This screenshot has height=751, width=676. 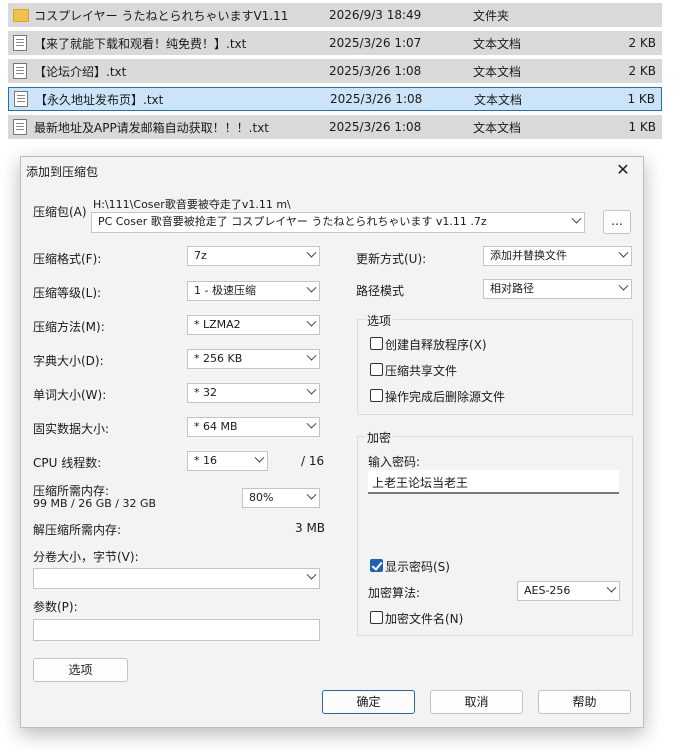 What do you see at coordinates (391, 259) in the screenshot?
I see `update-mode-label: 更新方式(U):` at bounding box center [391, 259].